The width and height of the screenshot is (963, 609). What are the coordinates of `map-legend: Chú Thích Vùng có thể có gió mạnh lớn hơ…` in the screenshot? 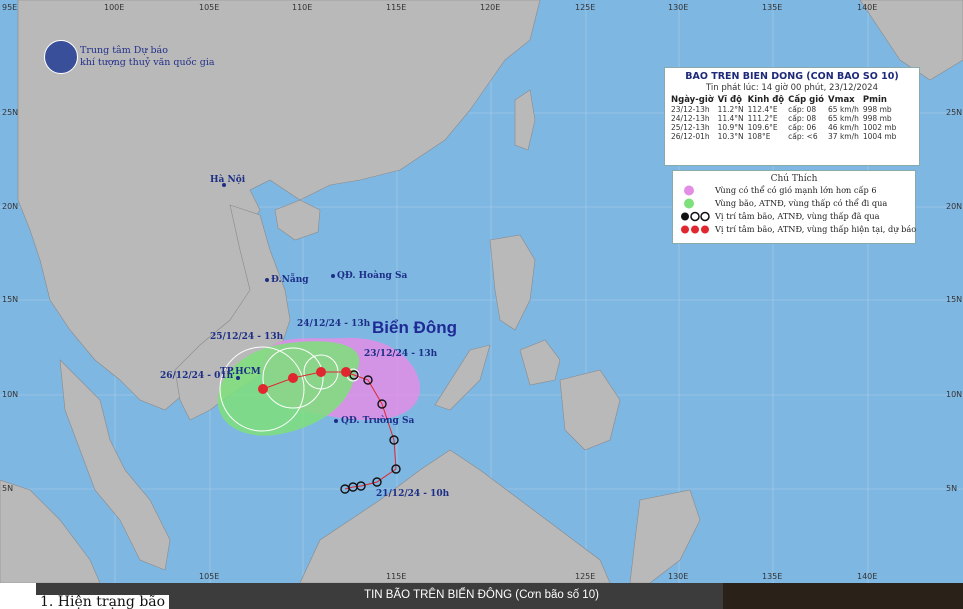 It's located at (794, 207).